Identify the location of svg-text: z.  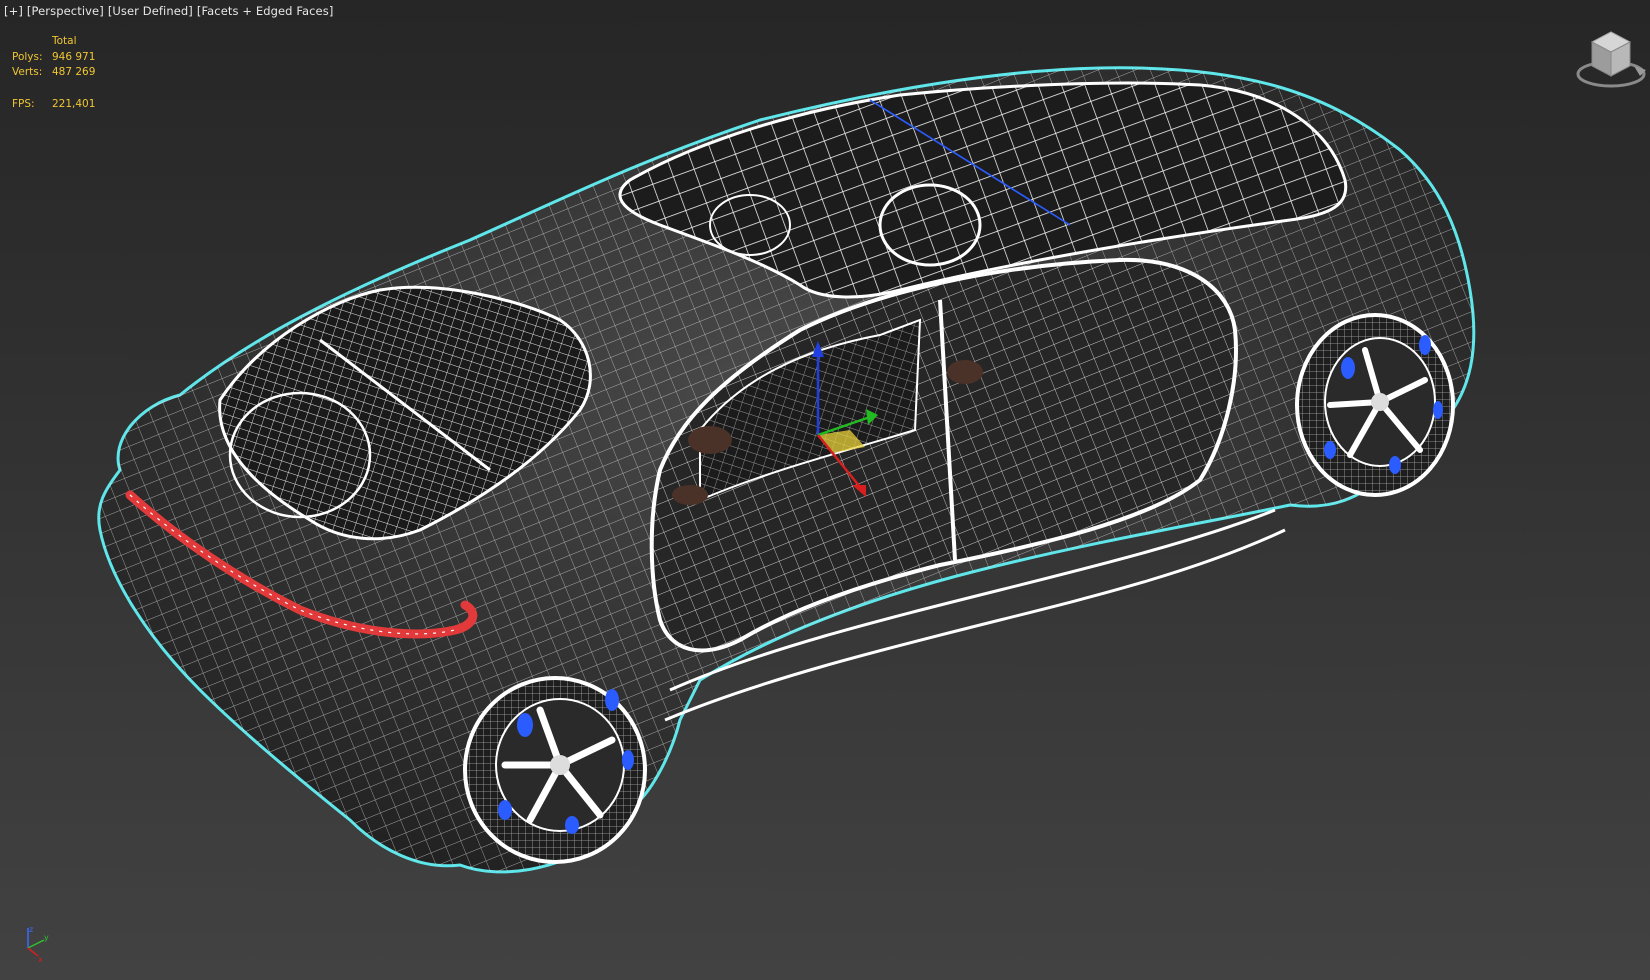
(31, 929).